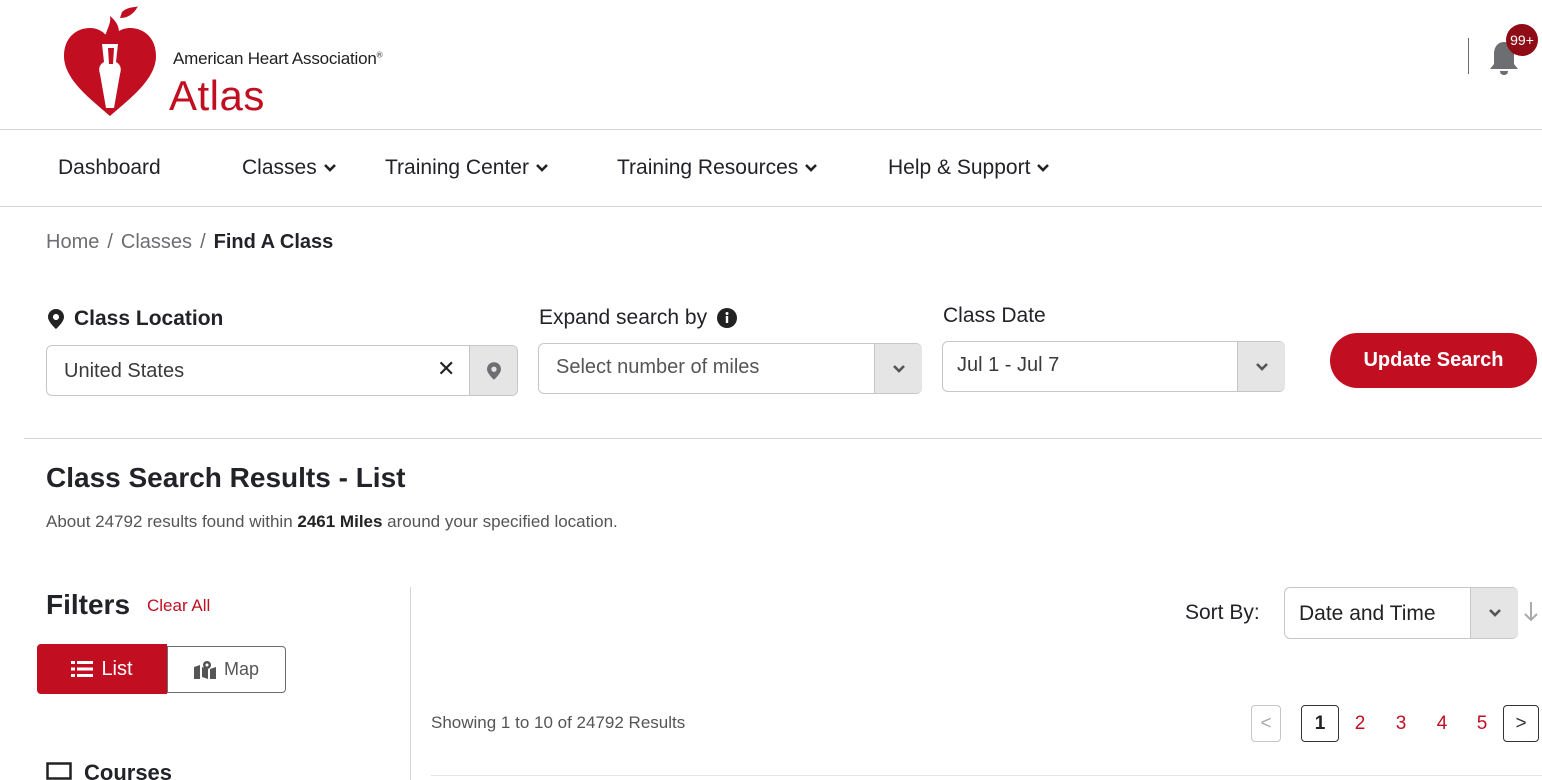 This screenshot has width=1542, height=780. Describe the element at coordinates (986, 775) in the screenshot. I see `results-list-top-border` at that location.